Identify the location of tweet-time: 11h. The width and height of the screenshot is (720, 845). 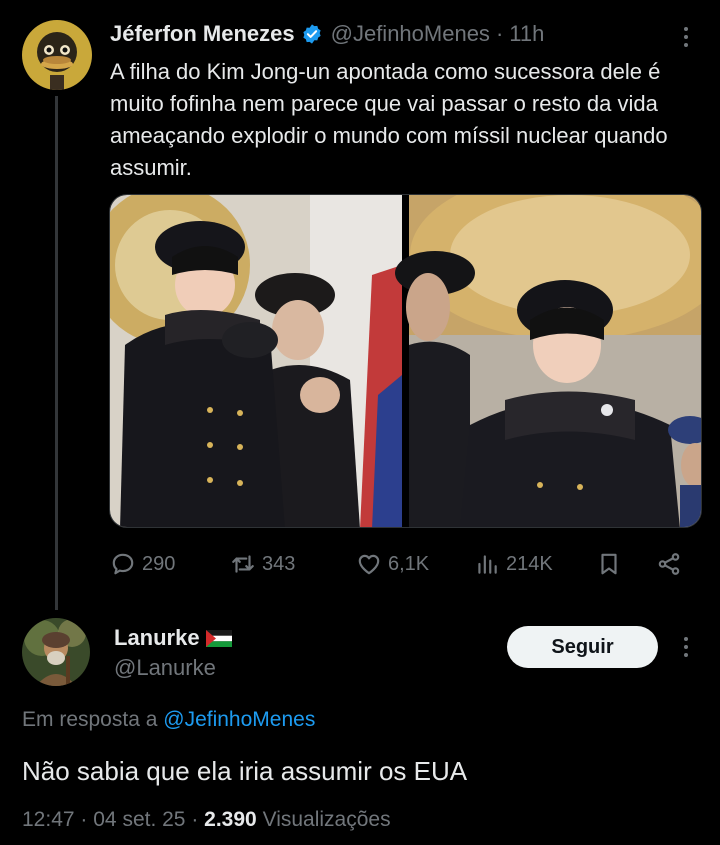
(526, 34).